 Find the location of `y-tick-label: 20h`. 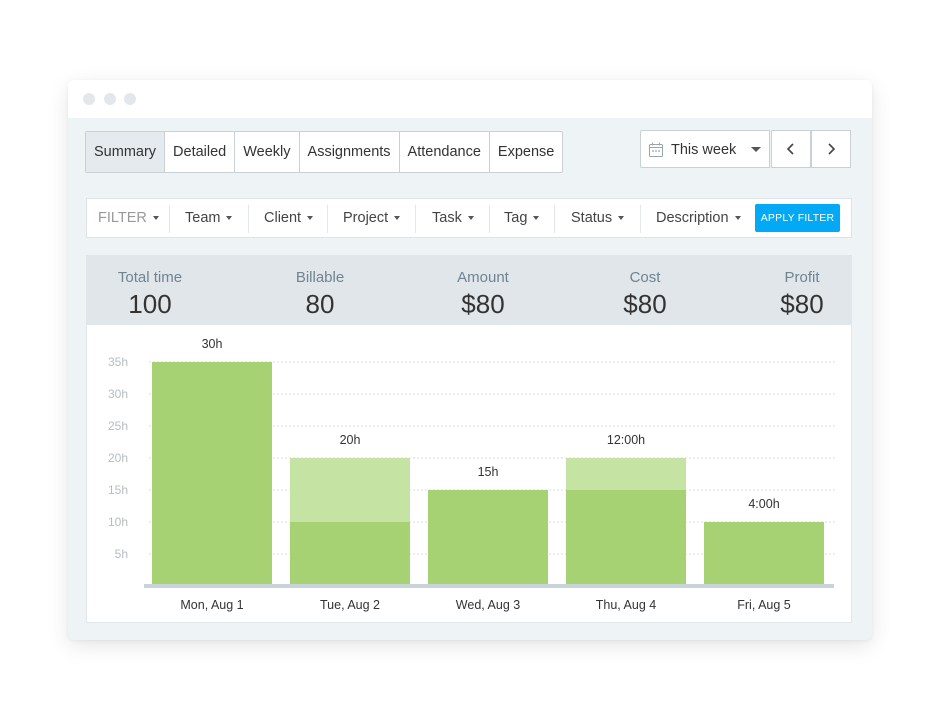

y-tick-label: 20h is located at coordinates (118, 458).